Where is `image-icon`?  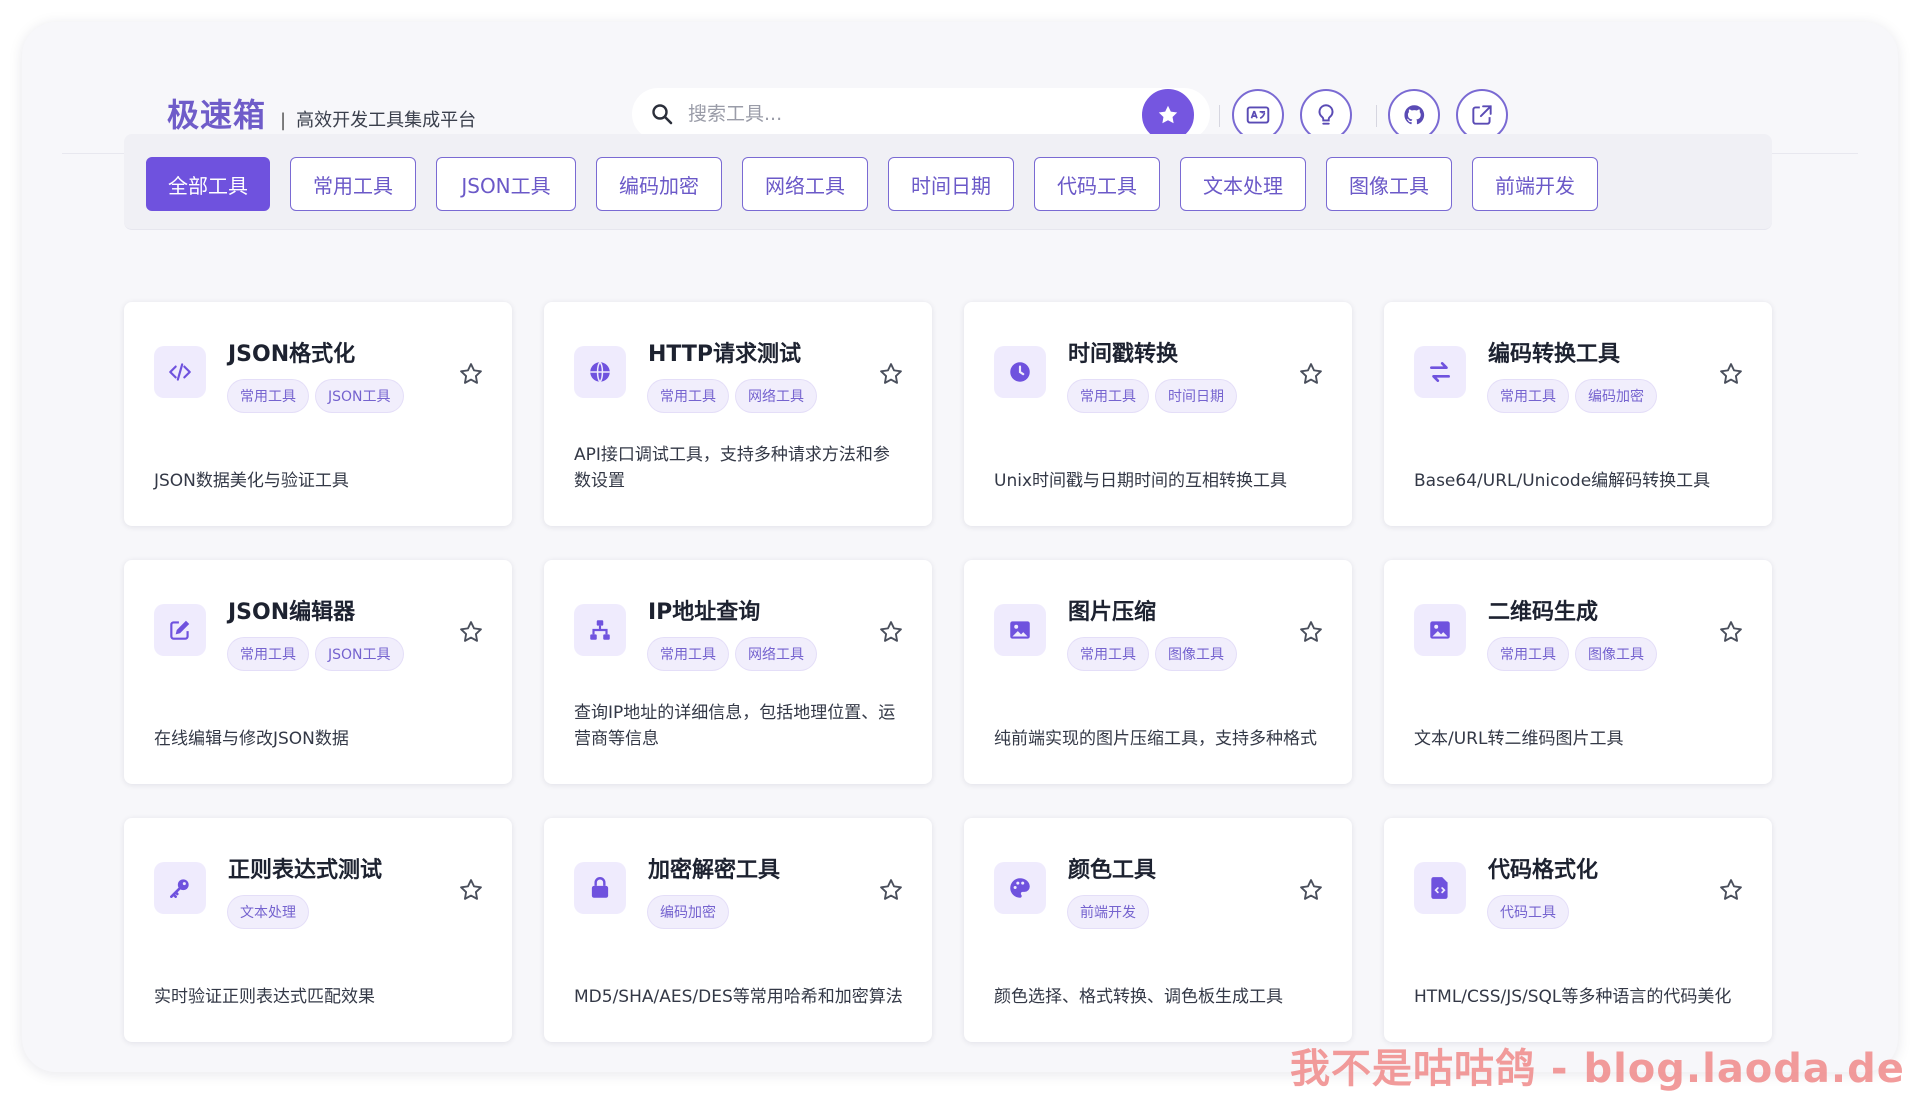
image-icon is located at coordinates (1020, 630).